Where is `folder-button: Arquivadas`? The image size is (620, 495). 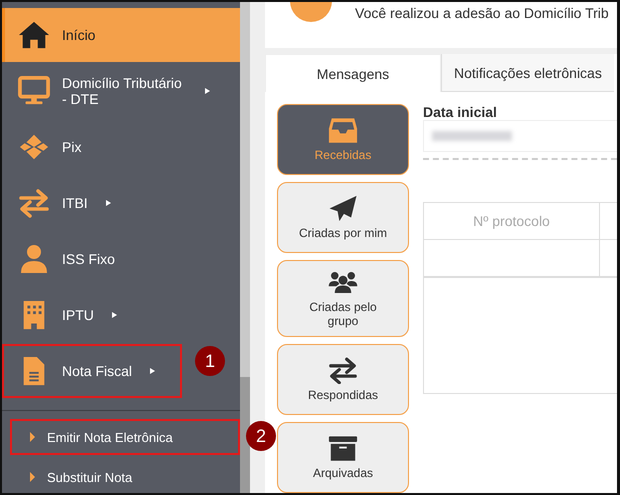
folder-button: Arquivadas is located at coordinates (343, 457).